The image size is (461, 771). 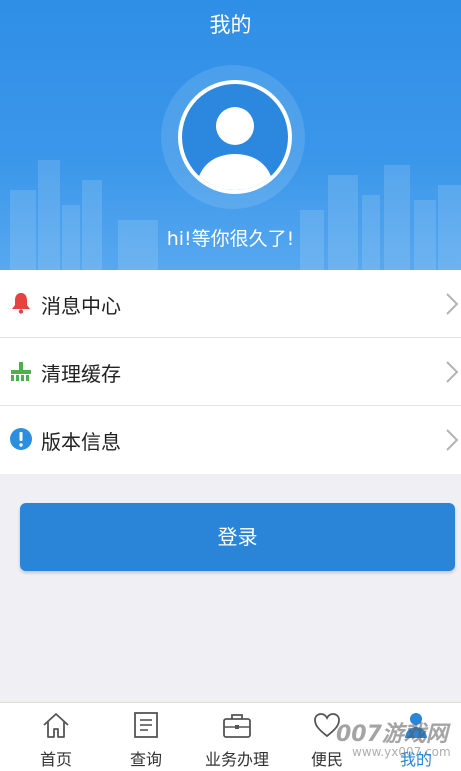 I want to click on tab-label: 业务办理, so click(x=236, y=759).